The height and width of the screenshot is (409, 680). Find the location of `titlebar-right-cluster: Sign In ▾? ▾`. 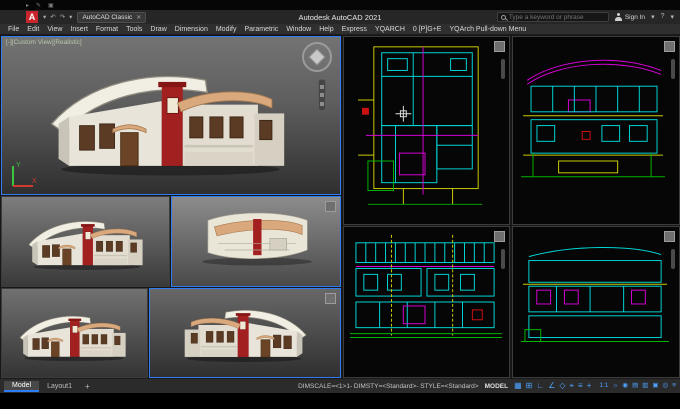

titlebar-right-cluster: Sign In ▾? ▾ is located at coordinates (585, 17).